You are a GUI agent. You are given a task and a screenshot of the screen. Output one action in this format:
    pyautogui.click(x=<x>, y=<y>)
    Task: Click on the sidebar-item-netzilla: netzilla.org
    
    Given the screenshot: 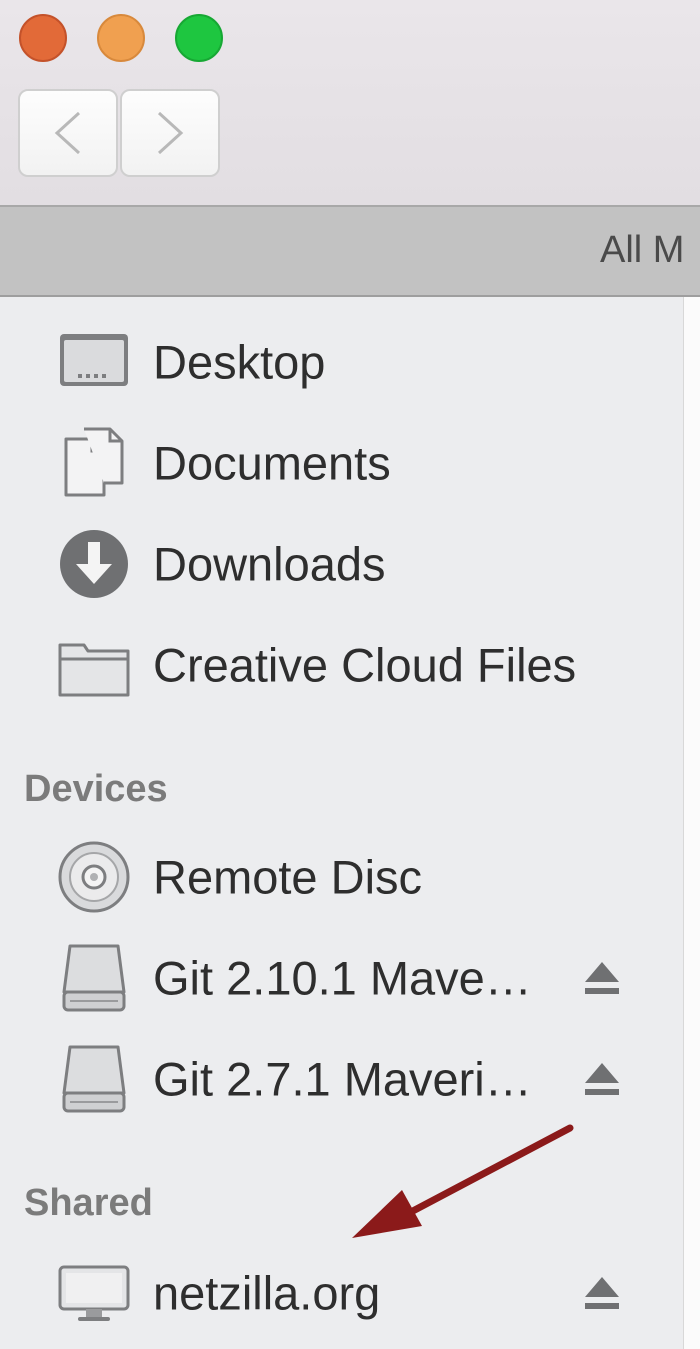 What is the action you would take?
    pyautogui.click(x=341, y=1293)
    